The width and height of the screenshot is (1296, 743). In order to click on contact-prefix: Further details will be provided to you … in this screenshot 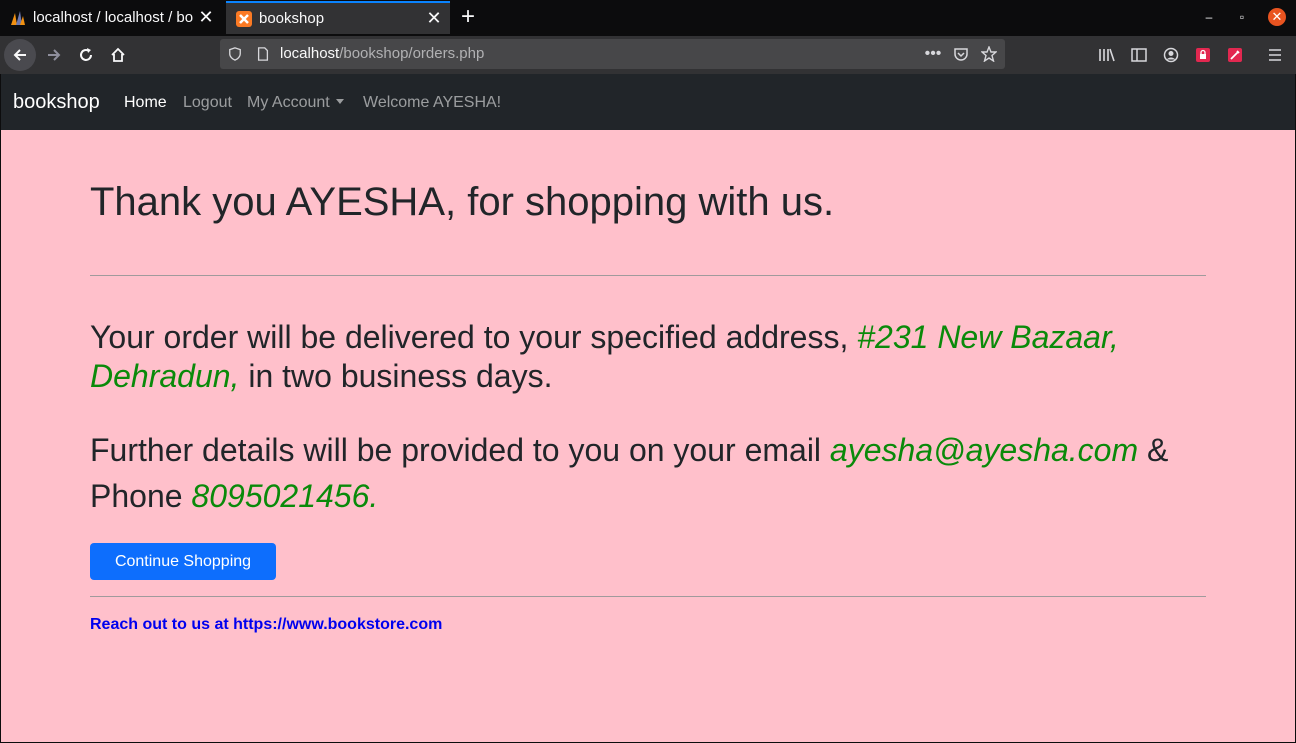, I will do `click(460, 450)`.